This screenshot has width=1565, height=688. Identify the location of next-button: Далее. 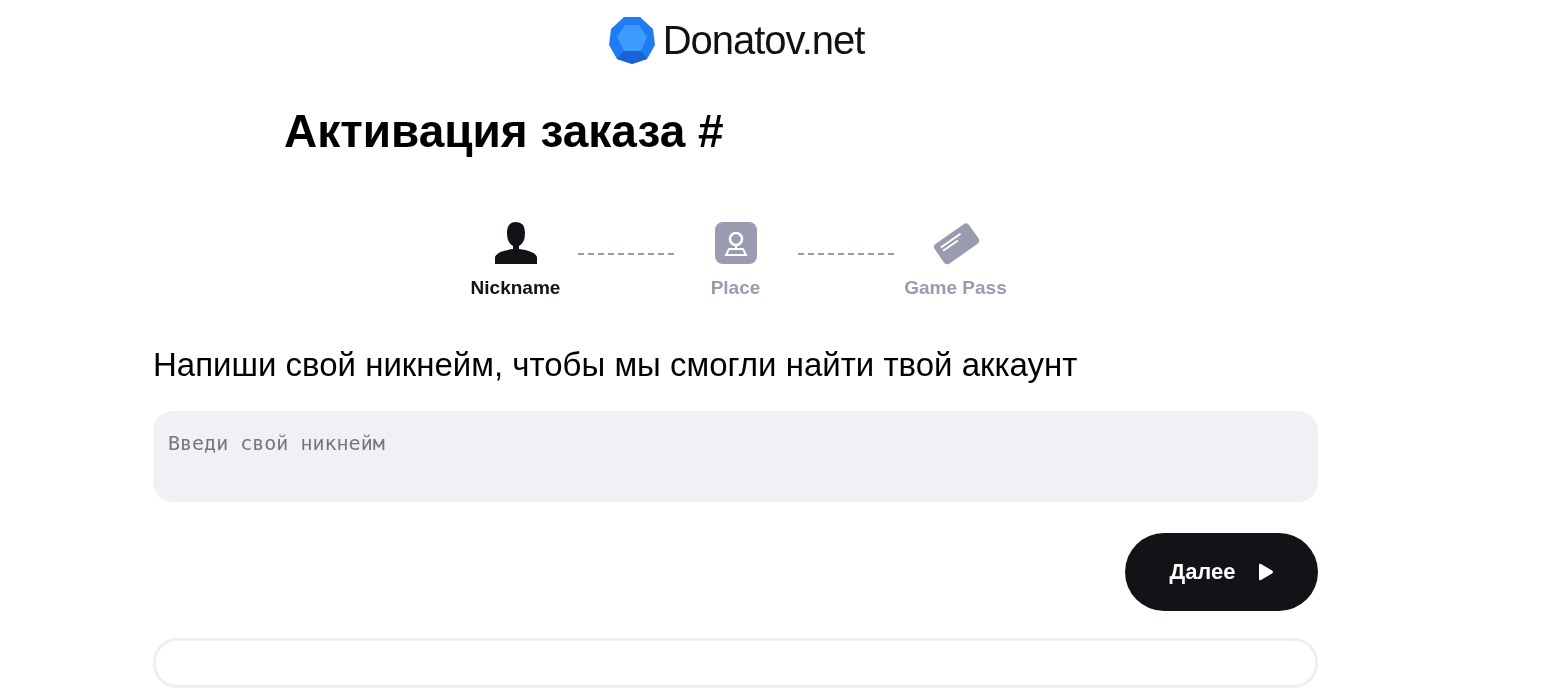
(1221, 571).